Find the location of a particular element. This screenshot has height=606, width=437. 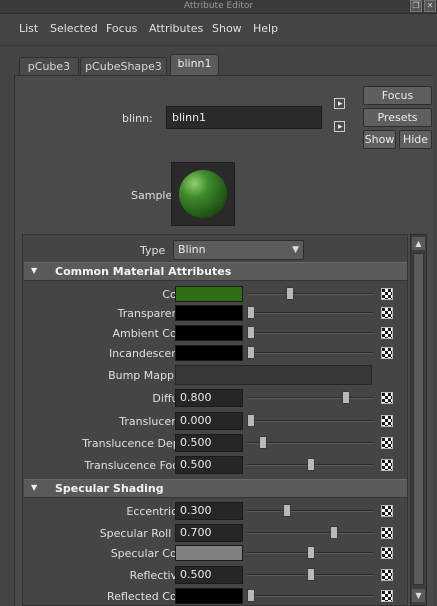

attr-row-bump-mapping: Bump Mapping is located at coordinates (215, 375).